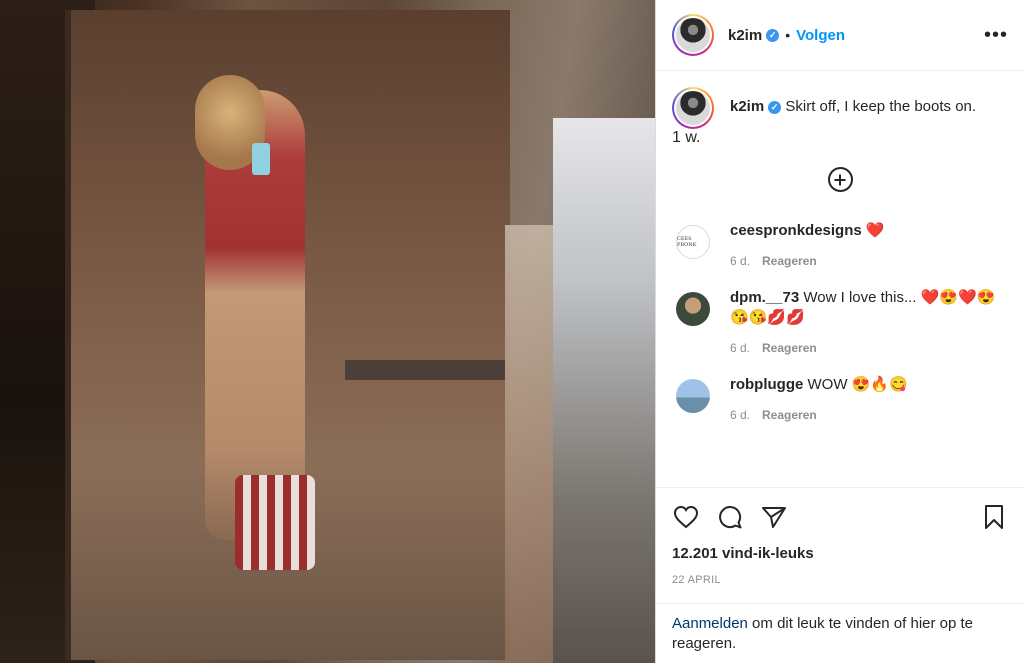  I want to click on comment-text: ❤️, so click(875, 230).